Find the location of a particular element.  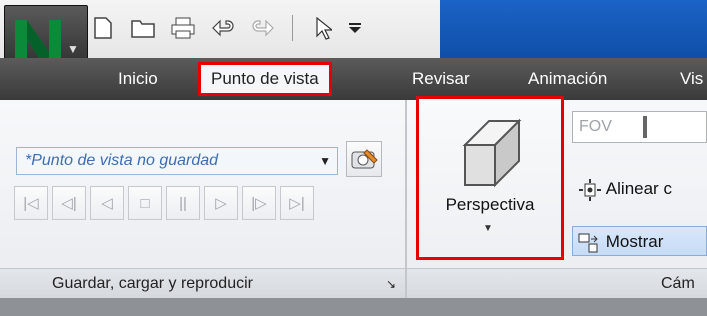

perspective-button: Perspectiva ▼ is located at coordinates (490, 178).